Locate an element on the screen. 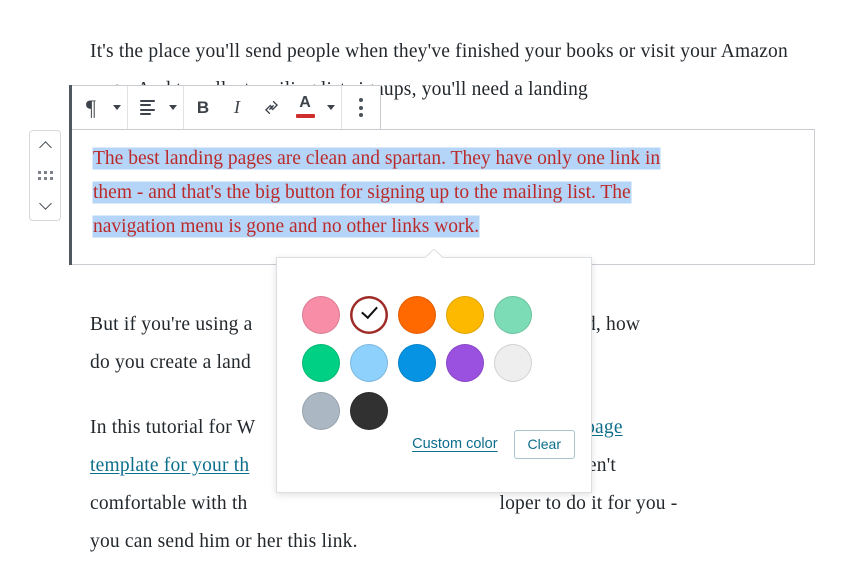 This screenshot has height=561, width=850. swatch-fill-vivid-purple is located at coordinates (465, 363).